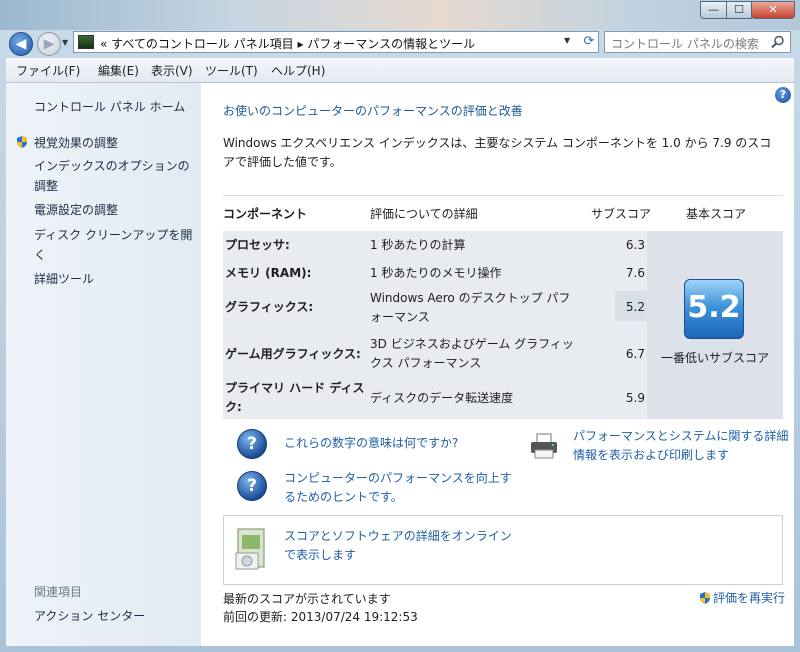 This screenshot has height=652, width=800. I want to click on title-bar, so click(400, 15).